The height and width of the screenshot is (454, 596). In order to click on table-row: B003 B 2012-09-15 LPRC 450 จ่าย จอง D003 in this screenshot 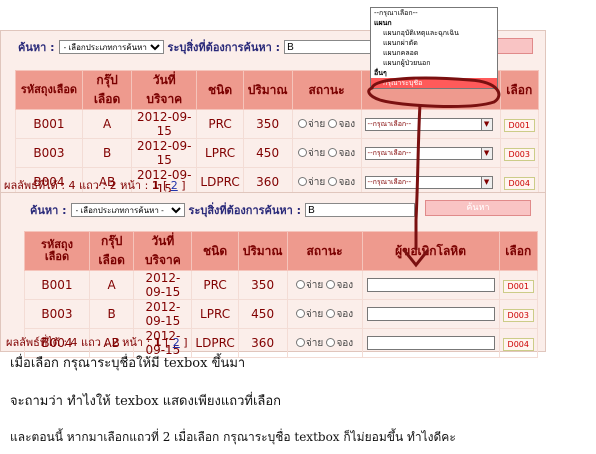, I will do `click(281, 314)`.